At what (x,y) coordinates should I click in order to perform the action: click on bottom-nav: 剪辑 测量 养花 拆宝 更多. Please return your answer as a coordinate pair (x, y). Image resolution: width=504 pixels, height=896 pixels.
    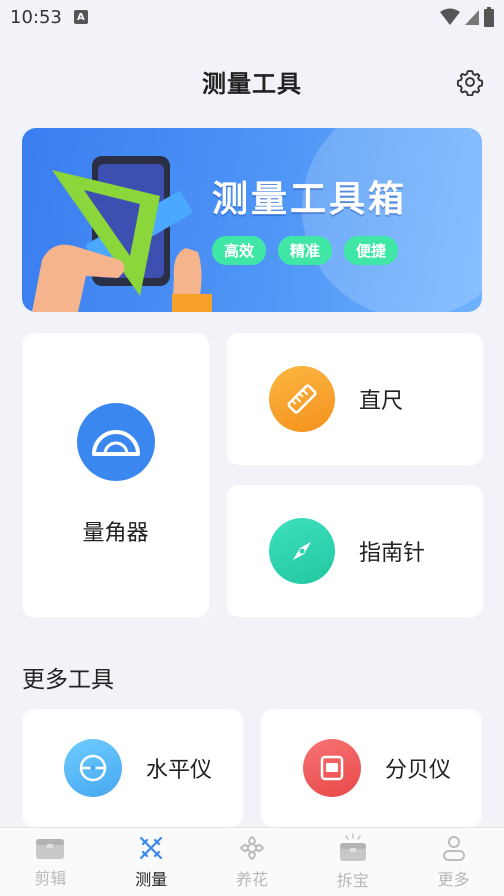
    Looking at the image, I should click on (252, 861).